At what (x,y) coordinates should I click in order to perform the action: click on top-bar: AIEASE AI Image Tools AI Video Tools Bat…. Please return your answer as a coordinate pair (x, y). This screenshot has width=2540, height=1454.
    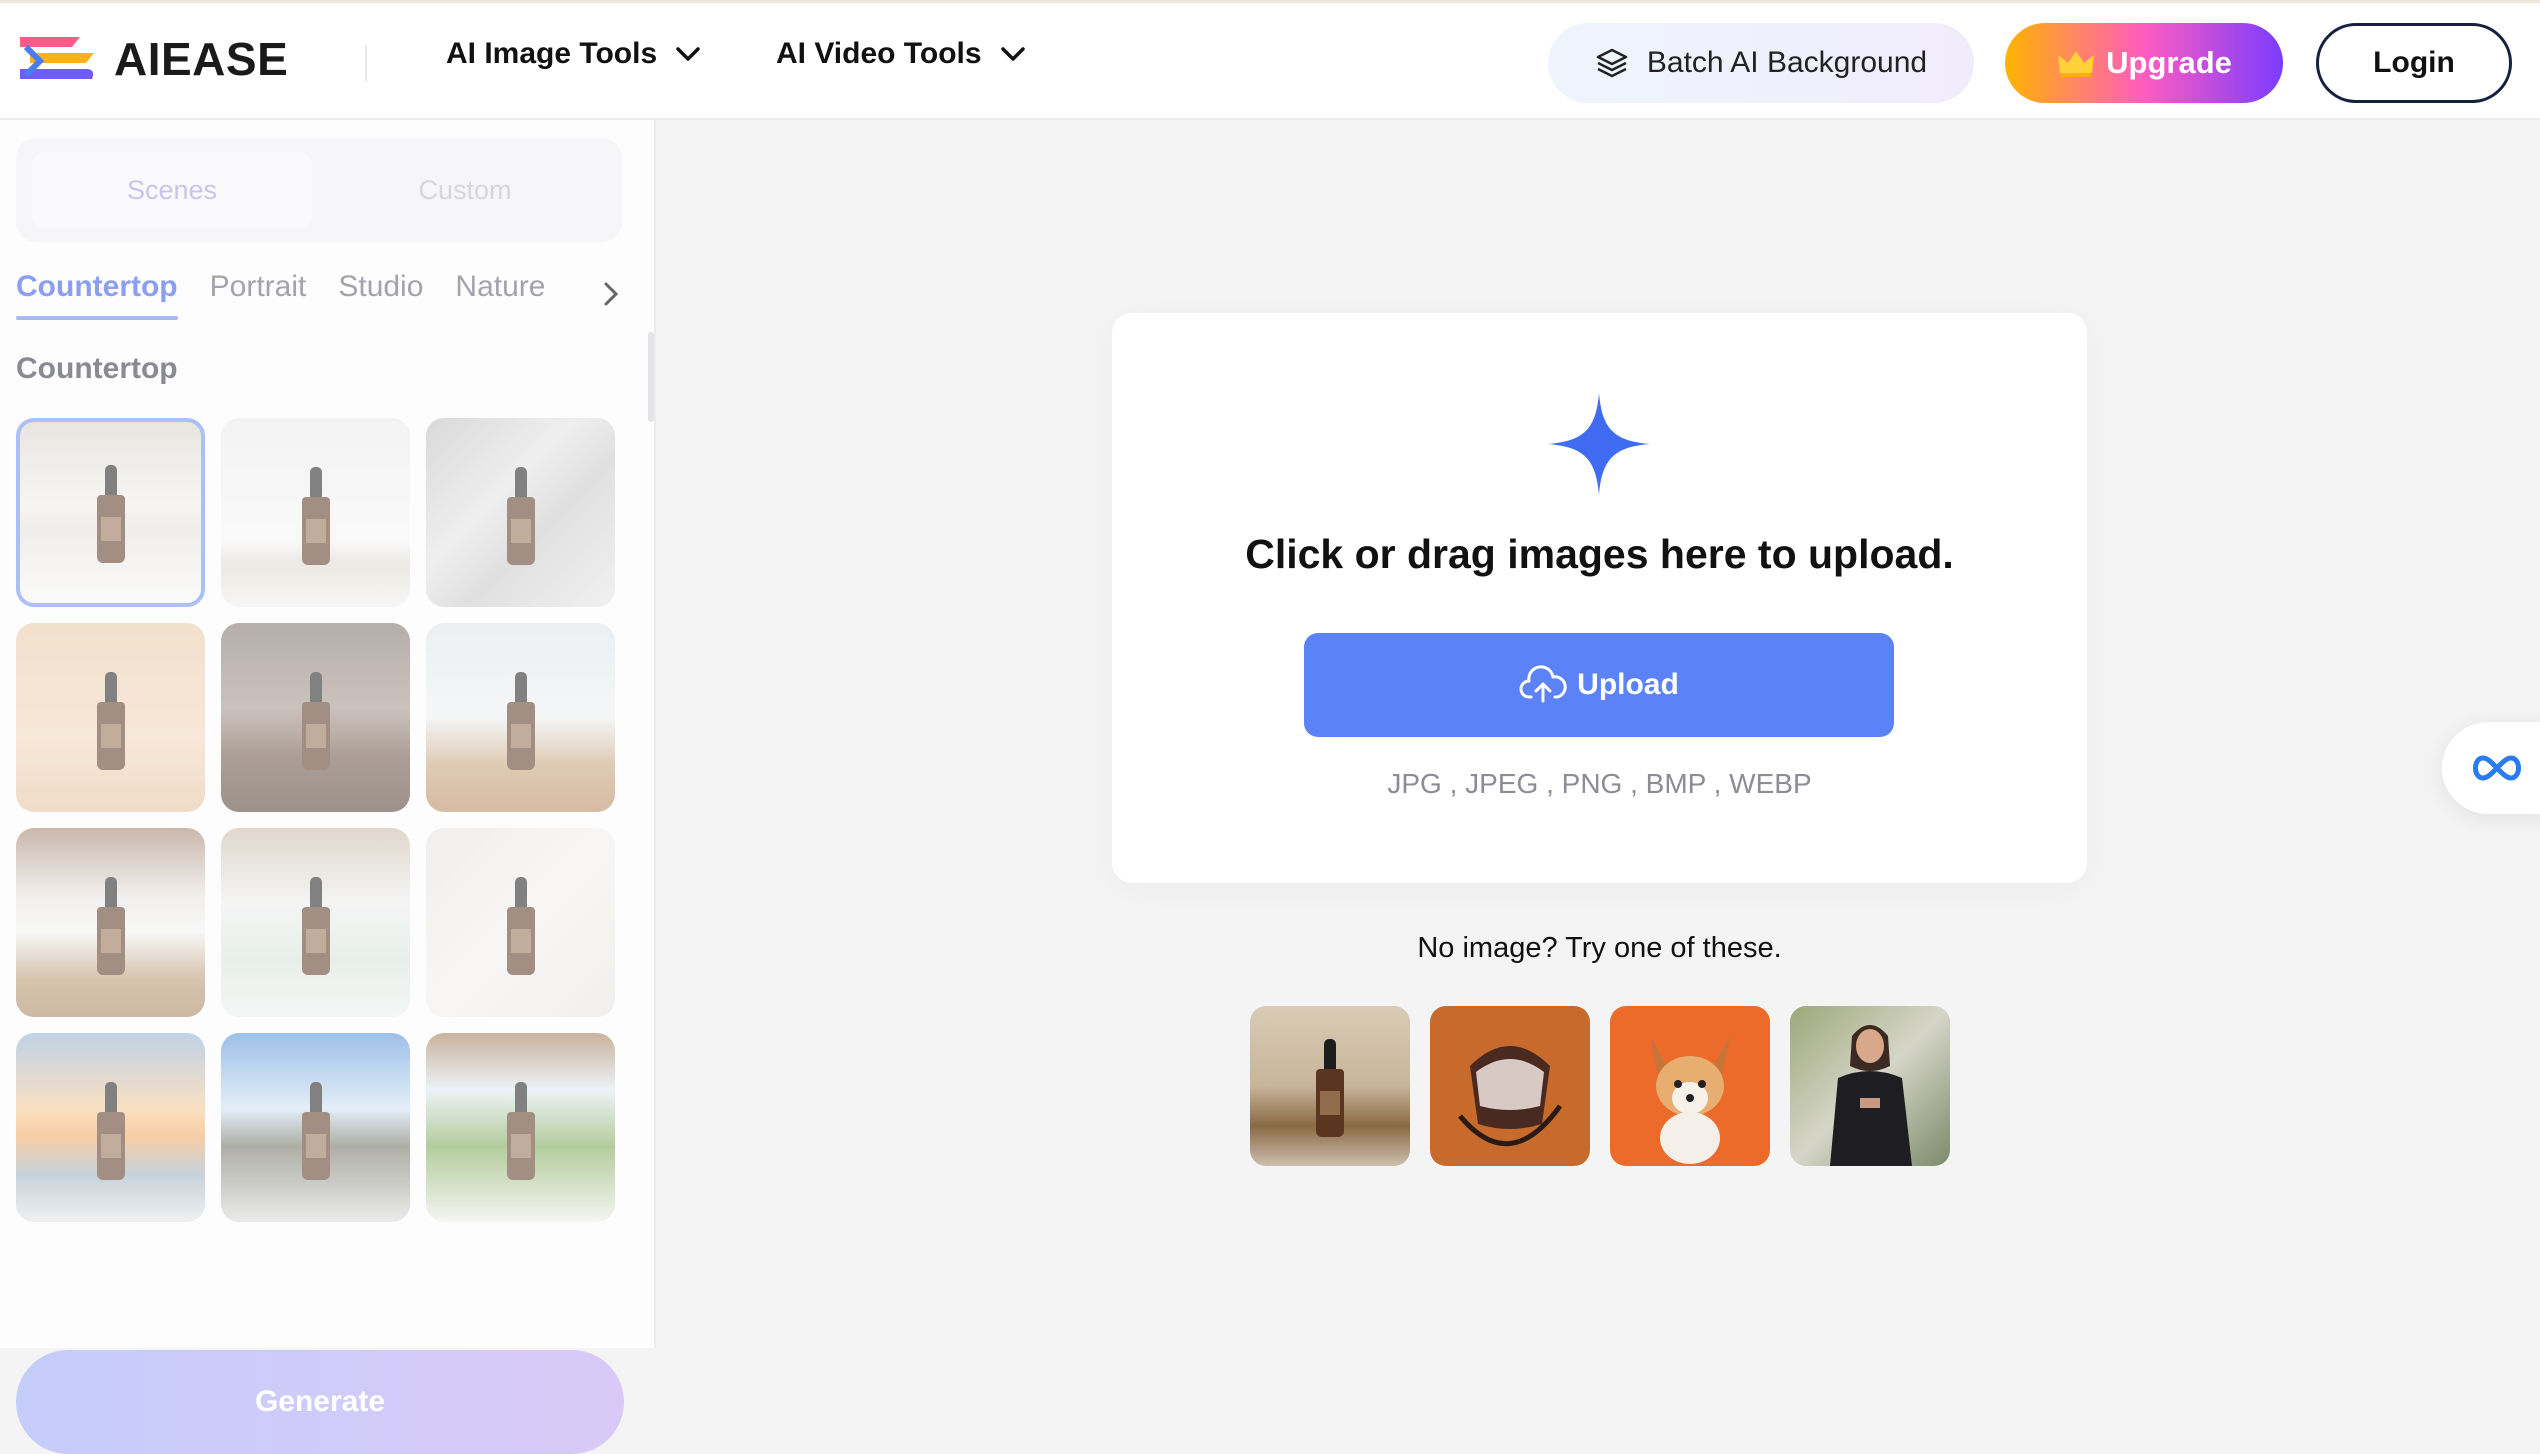
    Looking at the image, I should click on (1270, 60).